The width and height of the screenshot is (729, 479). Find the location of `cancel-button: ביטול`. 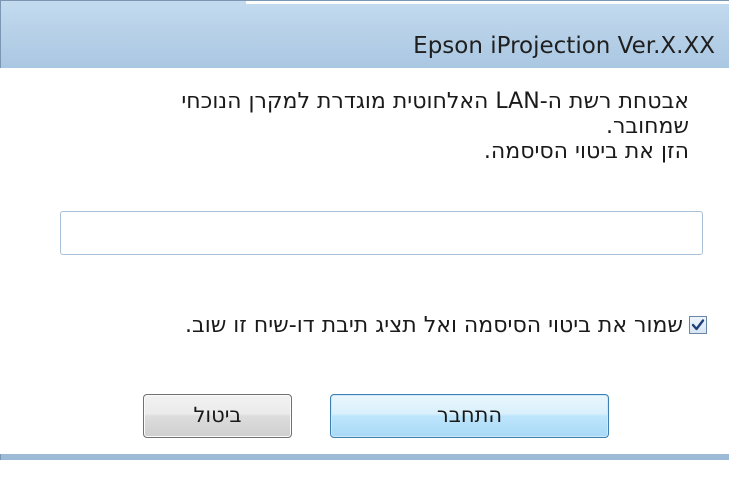

cancel-button: ביטול is located at coordinates (217, 416).